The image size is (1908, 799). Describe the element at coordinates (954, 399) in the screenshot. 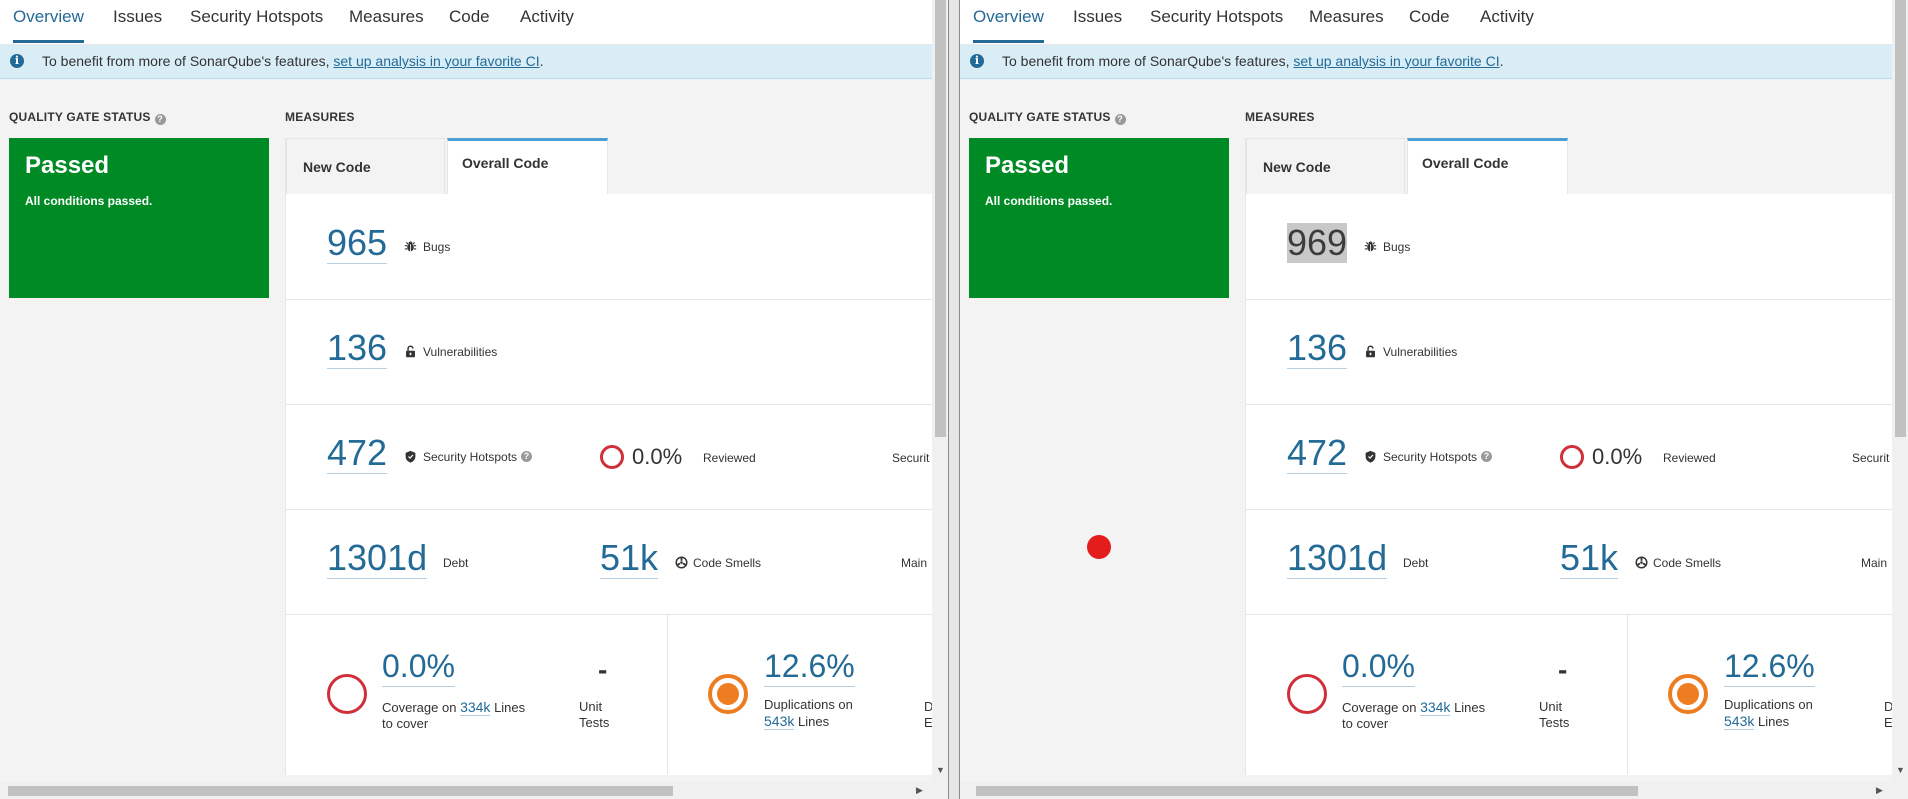

I see `window-divider` at that location.